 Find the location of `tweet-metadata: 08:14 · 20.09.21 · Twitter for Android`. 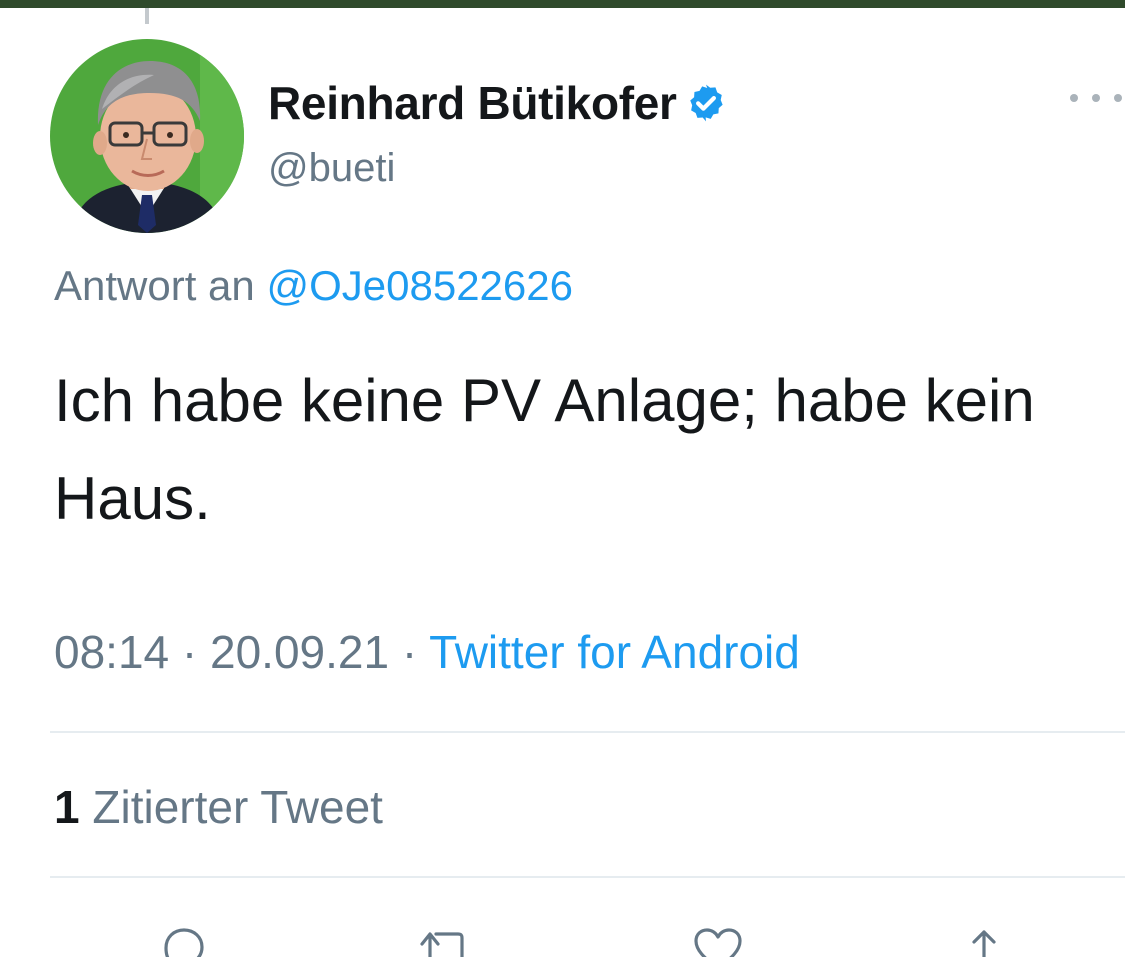

tweet-metadata: 08:14 · 20.09.21 · Twitter for Android is located at coordinates (427, 652).